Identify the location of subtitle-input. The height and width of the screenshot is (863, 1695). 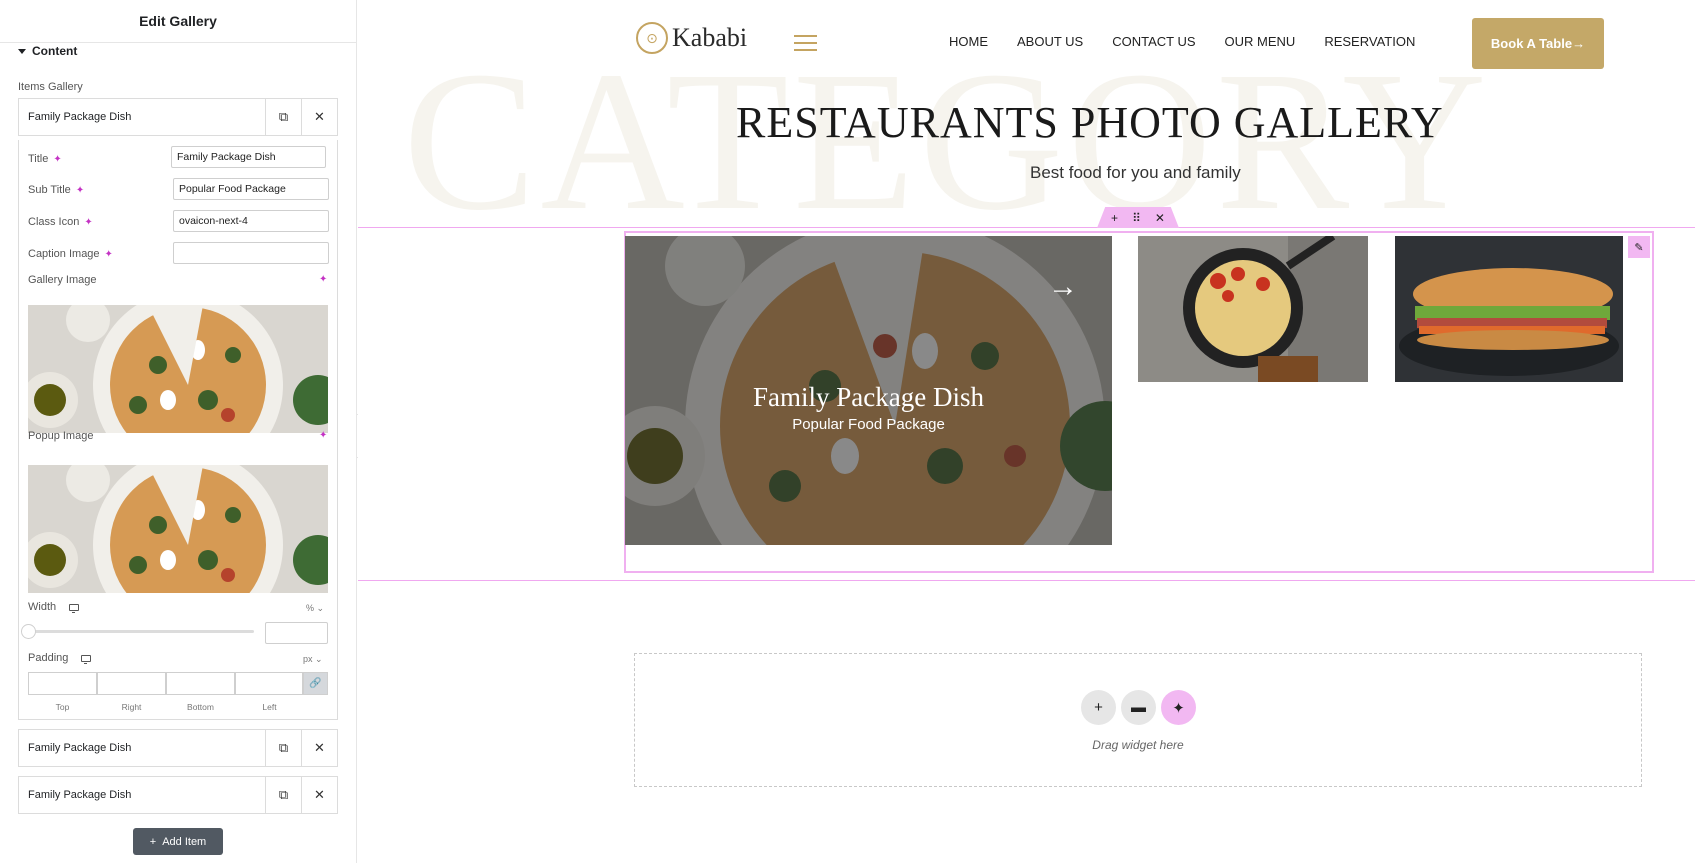
(251, 189).